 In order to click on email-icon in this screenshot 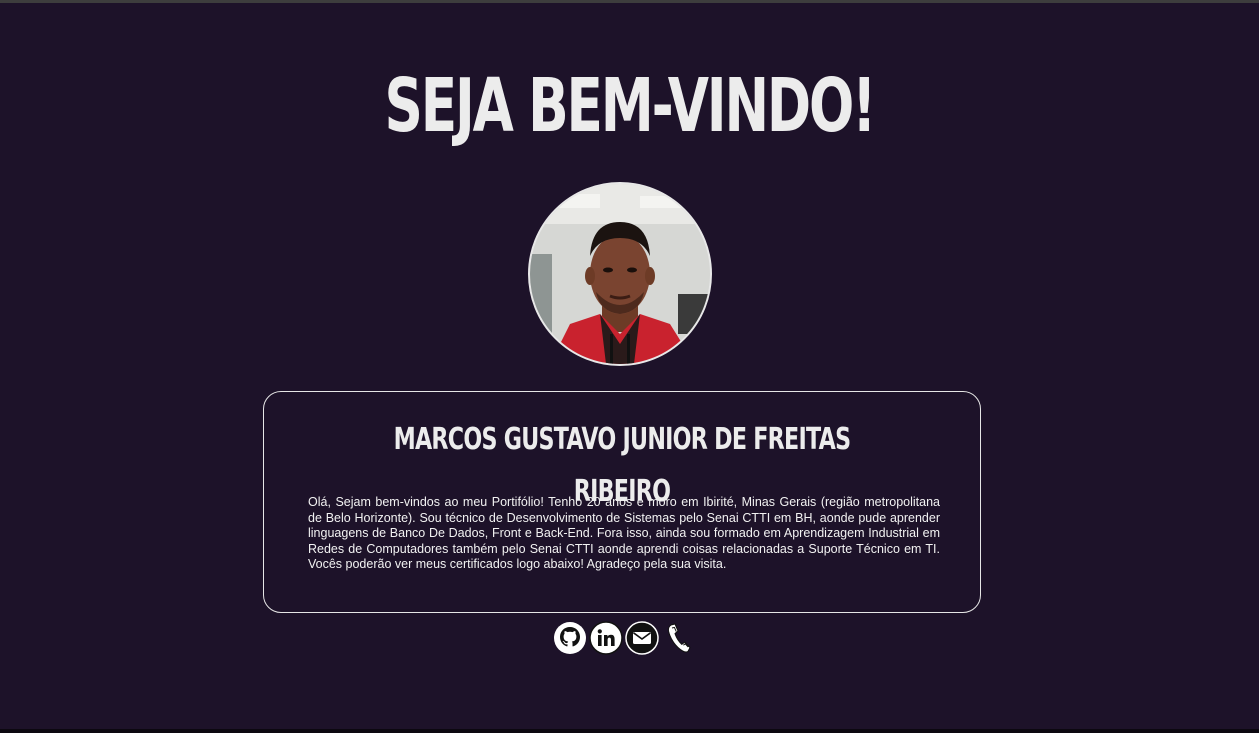, I will do `click(642, 638)`.